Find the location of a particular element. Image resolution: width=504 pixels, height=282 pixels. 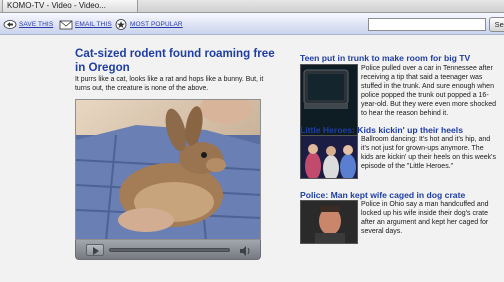

toolbar: SAVE THIS EMAIL THIS MOST POPULAR Search is located at coordinates (252, 24).